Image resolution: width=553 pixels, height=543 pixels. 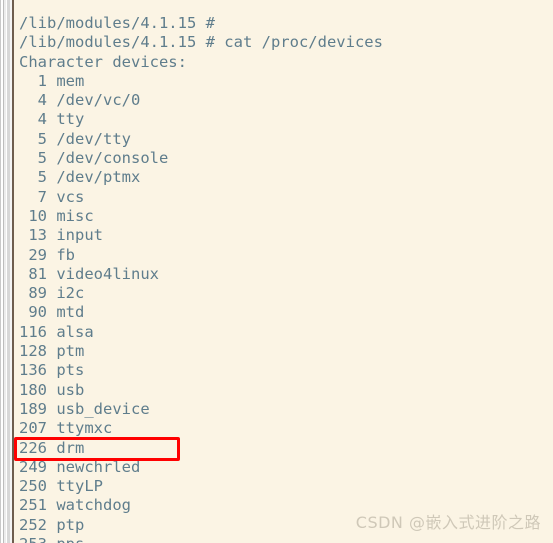 I want to click on terminal-line-highlighted: 249 newchrled, so click(x=80, y=466).